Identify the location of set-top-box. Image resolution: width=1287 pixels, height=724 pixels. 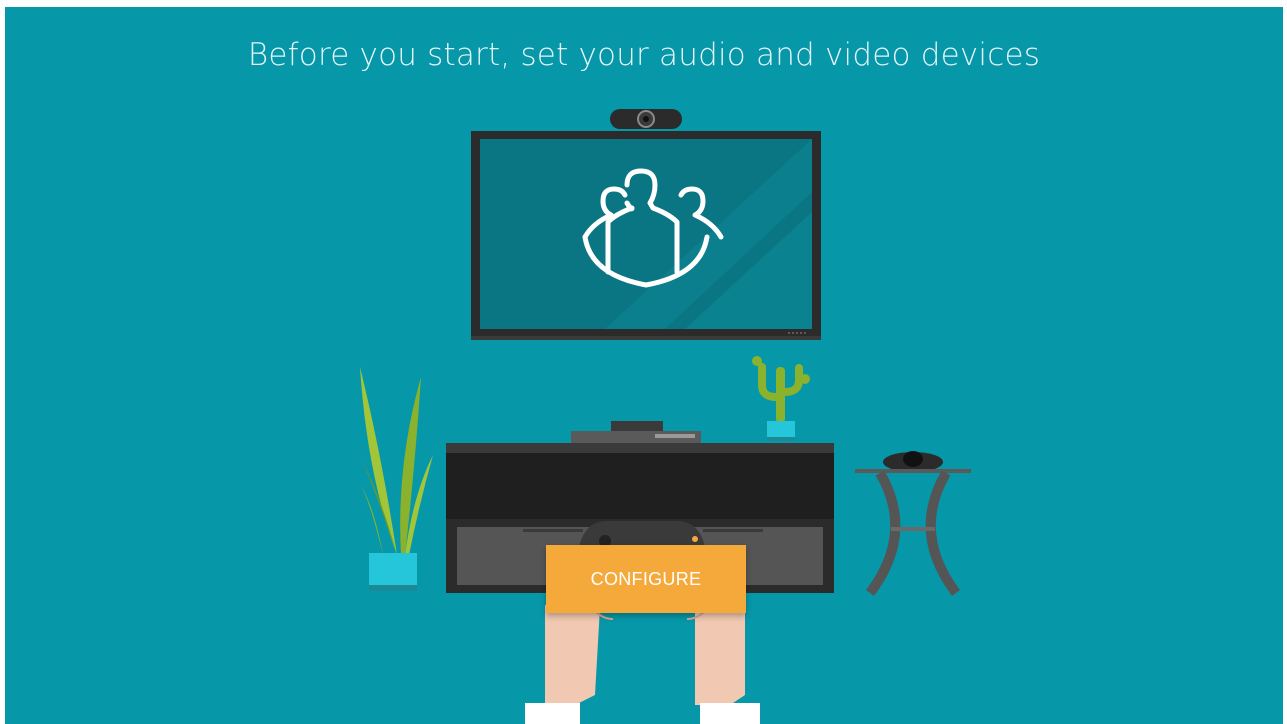
(636, 432).